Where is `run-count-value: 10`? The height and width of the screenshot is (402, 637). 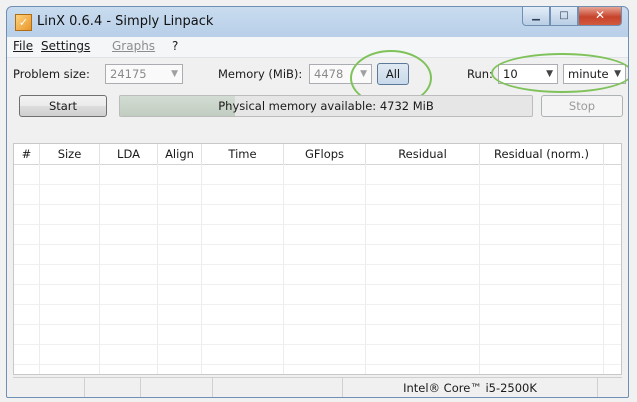
run-count-value: 10 is located at coordinates (510, 74).